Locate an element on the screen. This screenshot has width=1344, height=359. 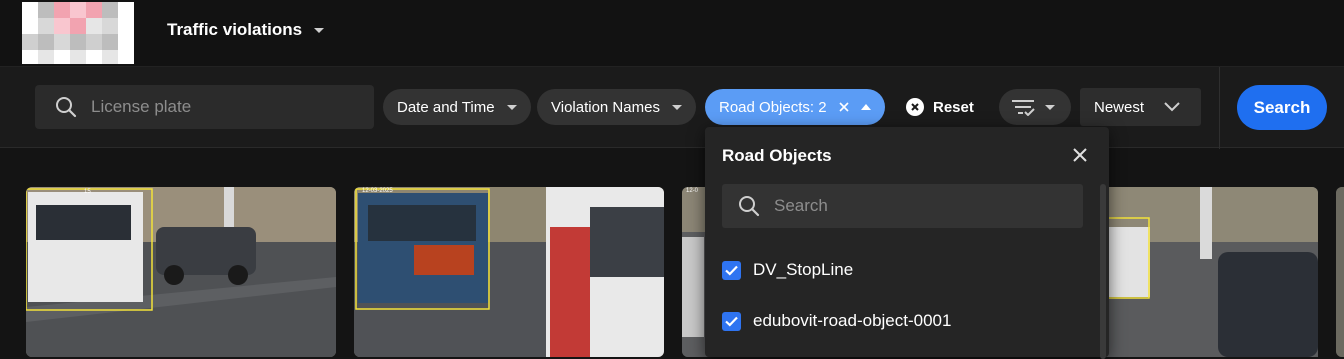
violation-card: 15 is located at coordinates (181, 272).